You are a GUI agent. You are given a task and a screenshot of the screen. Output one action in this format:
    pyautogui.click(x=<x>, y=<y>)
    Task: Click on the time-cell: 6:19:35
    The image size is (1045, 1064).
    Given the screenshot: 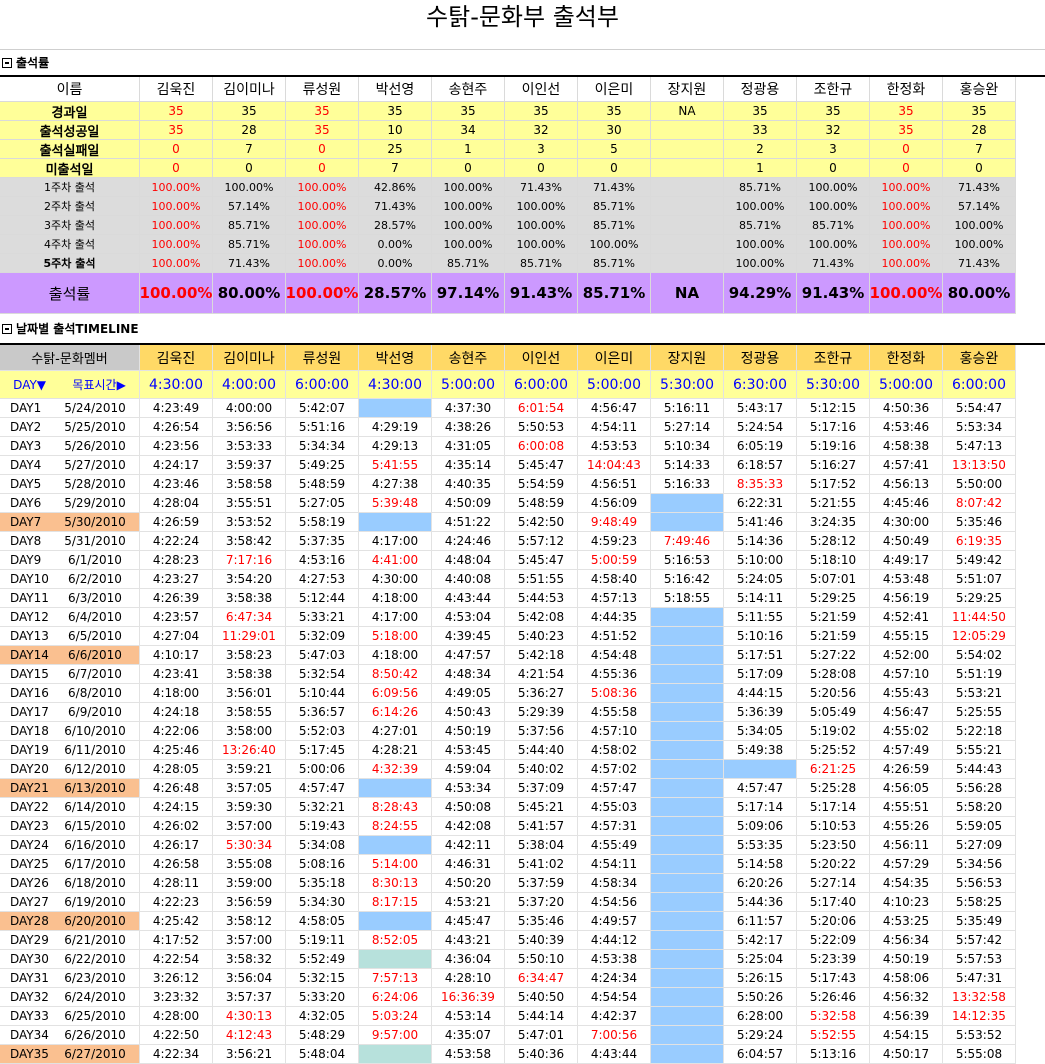 What is the action you would take?
    pyautogui.click(x=979, y=541)
    